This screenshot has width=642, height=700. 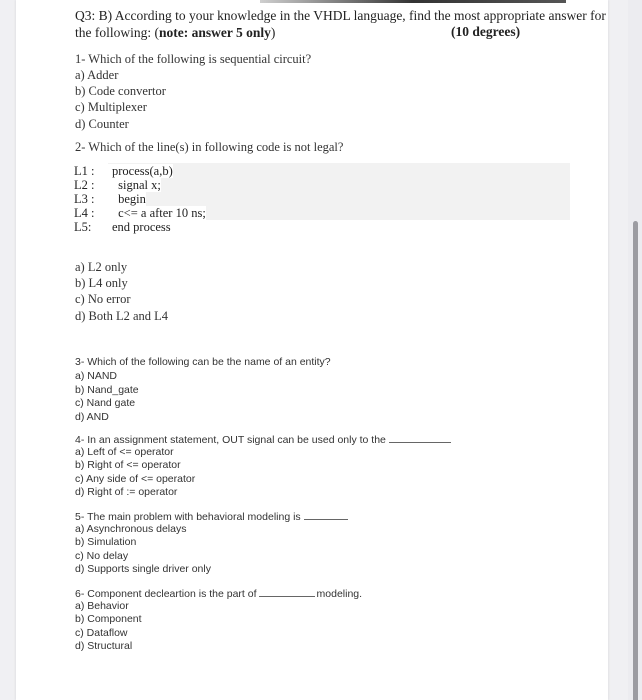 What do you see at coordinates (101, 633) in the screenshot?
I see `question-6-option-c: c) Dataflow` at bounding box center [101, 633].